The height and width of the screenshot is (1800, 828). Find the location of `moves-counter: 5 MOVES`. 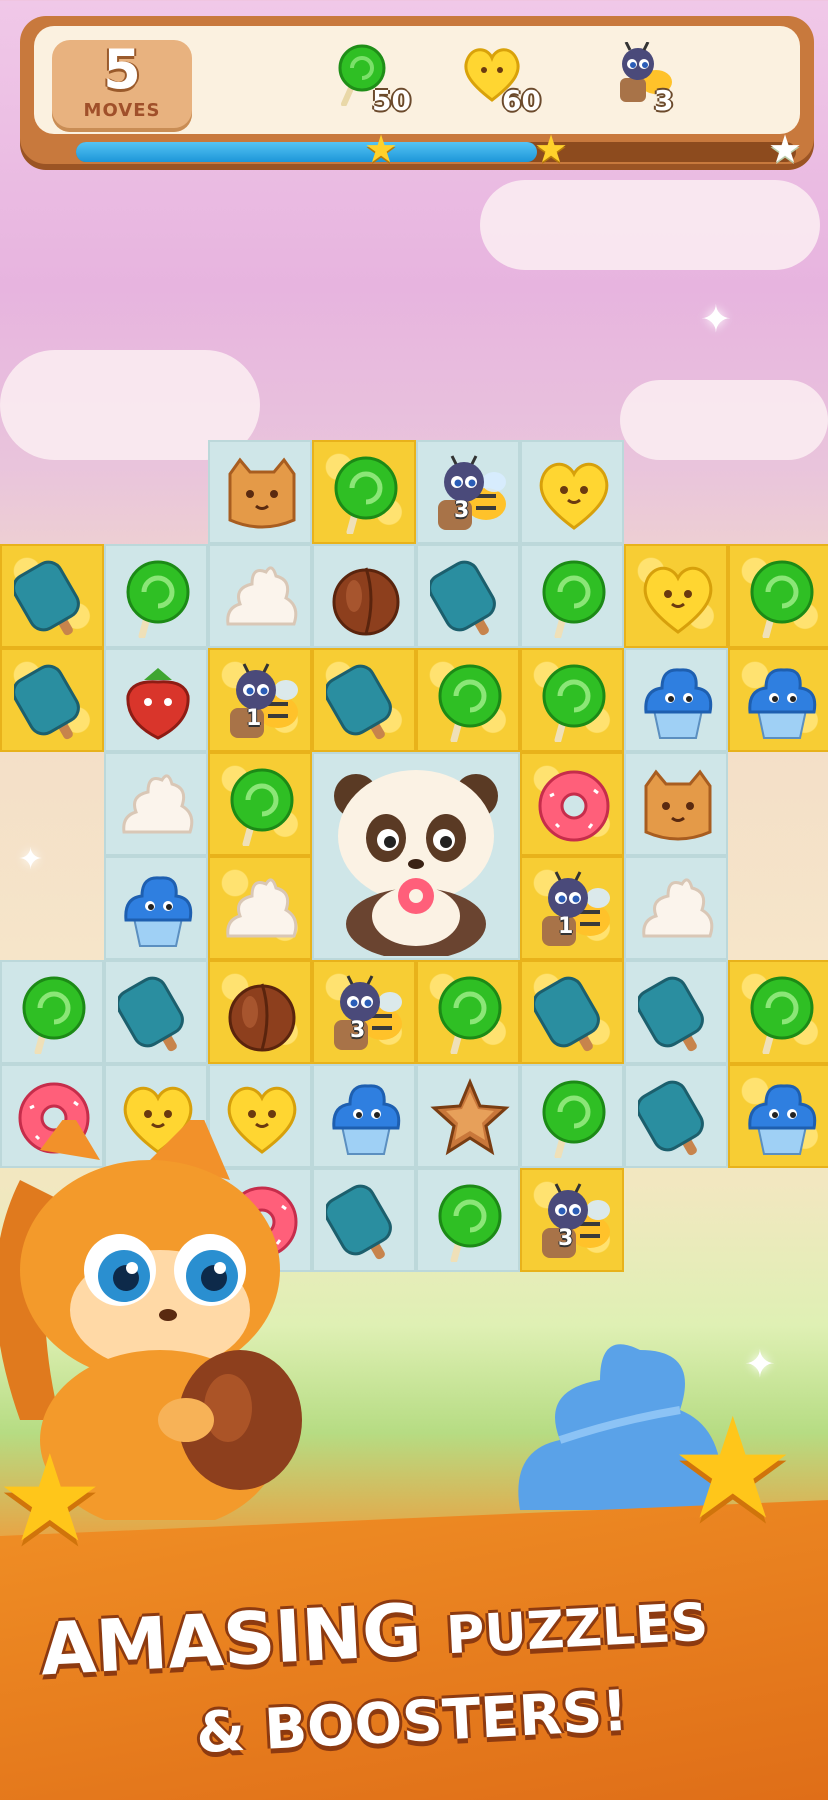

moves-counter: 5 MOVES is located at coordinates (122, 86).